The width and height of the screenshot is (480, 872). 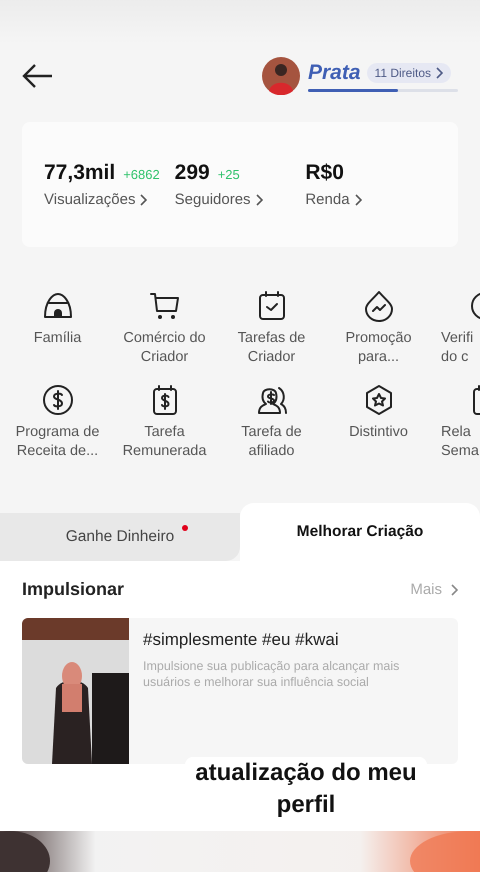 I want to click on back-arrow-icon, so click(x=38, y=76).